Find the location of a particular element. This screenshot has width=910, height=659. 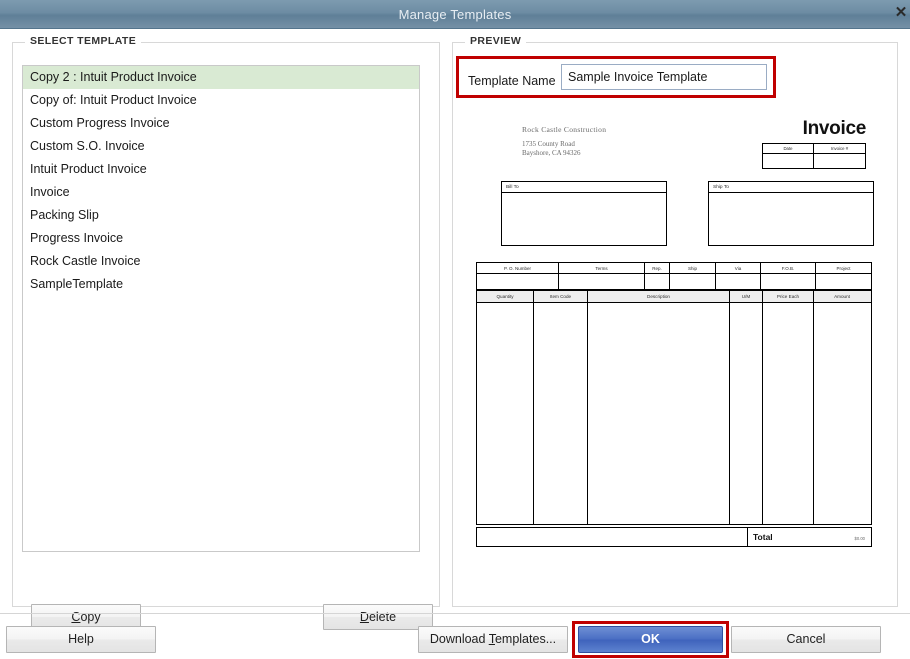

list-item: Rock Castle Invoice is located at coordinates (221, 261).